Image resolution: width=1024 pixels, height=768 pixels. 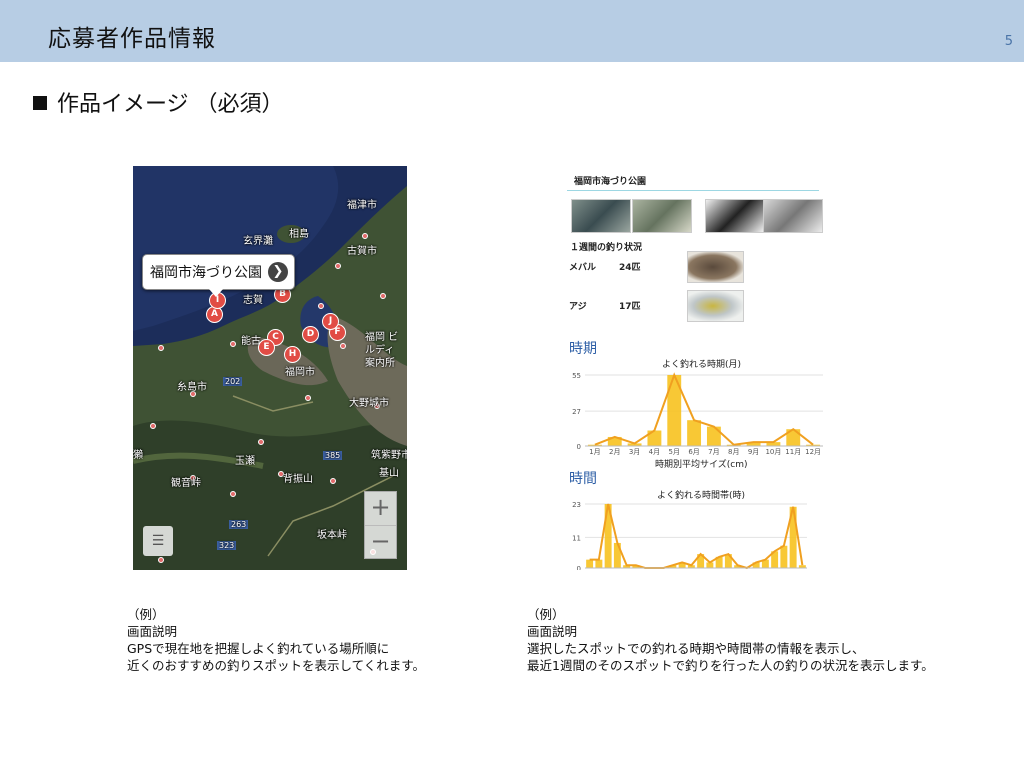 What do you see at coordinates (813, 452) in the screenshot?
I see `x-tick-label: 12月` at bounding box center [813, 452].